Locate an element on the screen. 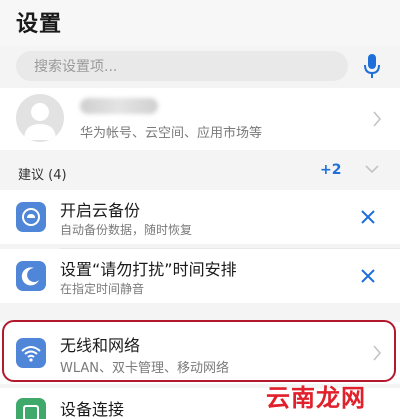 The width and height of the screenshot is (400, 419). suggestions-more-count: +2 is located at coordinates (330, 170).